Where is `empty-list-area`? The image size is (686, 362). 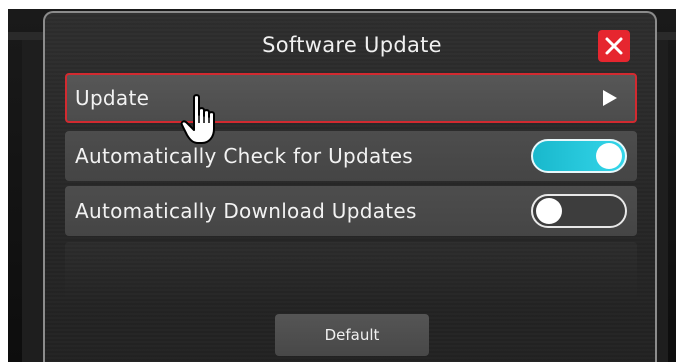 empty-list-area is located at coordinates (351, 272).